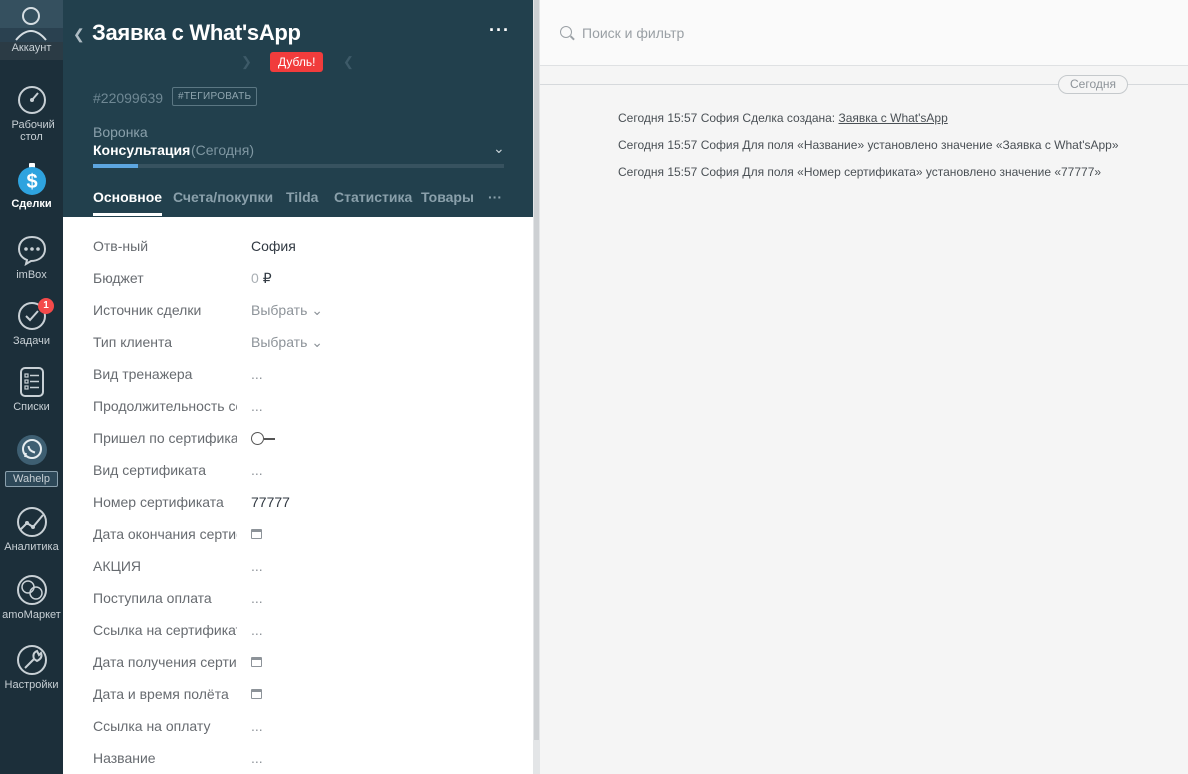 The height and width of the screenshot is (774, 1188). I want to click on certificate-toggle, so click(263, 439).